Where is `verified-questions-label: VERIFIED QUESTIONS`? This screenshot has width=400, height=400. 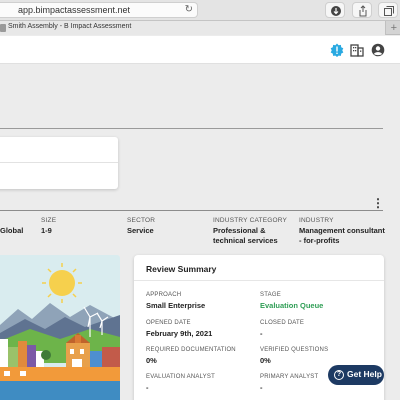
verified-questions-label: VERIFIED QUESTIONS is located at coordinates (294, 350).